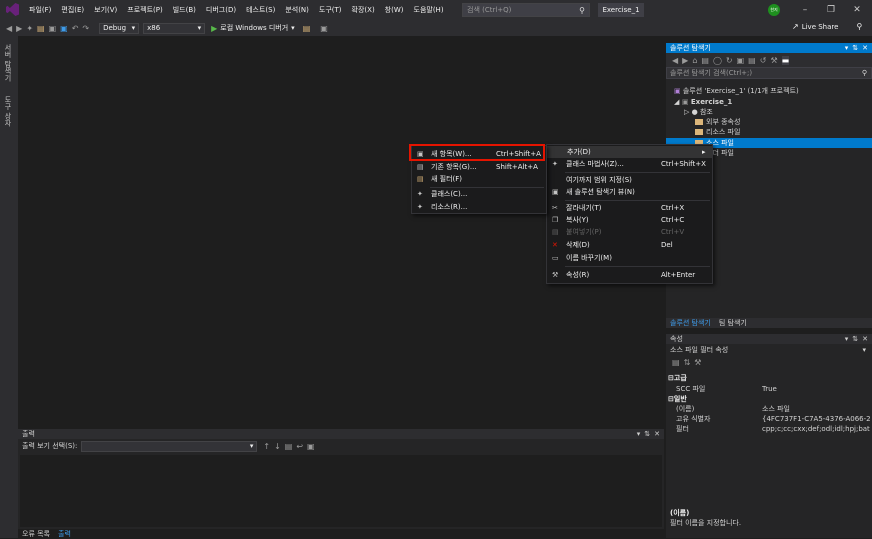 The image size is (872, 539). Describe the element at coordinates (774, 10) in the screenshot. I see `avatar: 한지` at that location.